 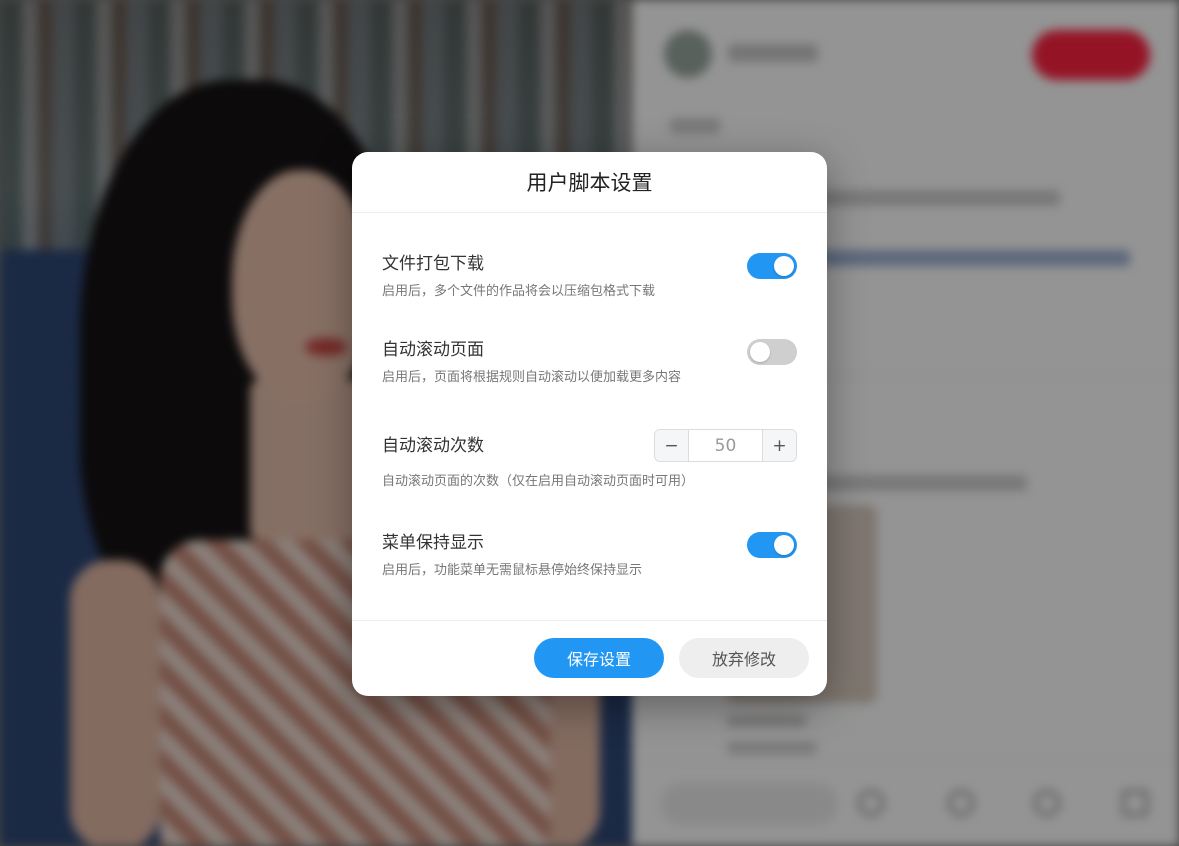 What do you see at coordinates (589, 277) in the screenshot?
I see `setting-zip-download: 文件打包下载 启用后，多个文件的作品将会以压缩包格式下载` at bounding box center [589, 277].